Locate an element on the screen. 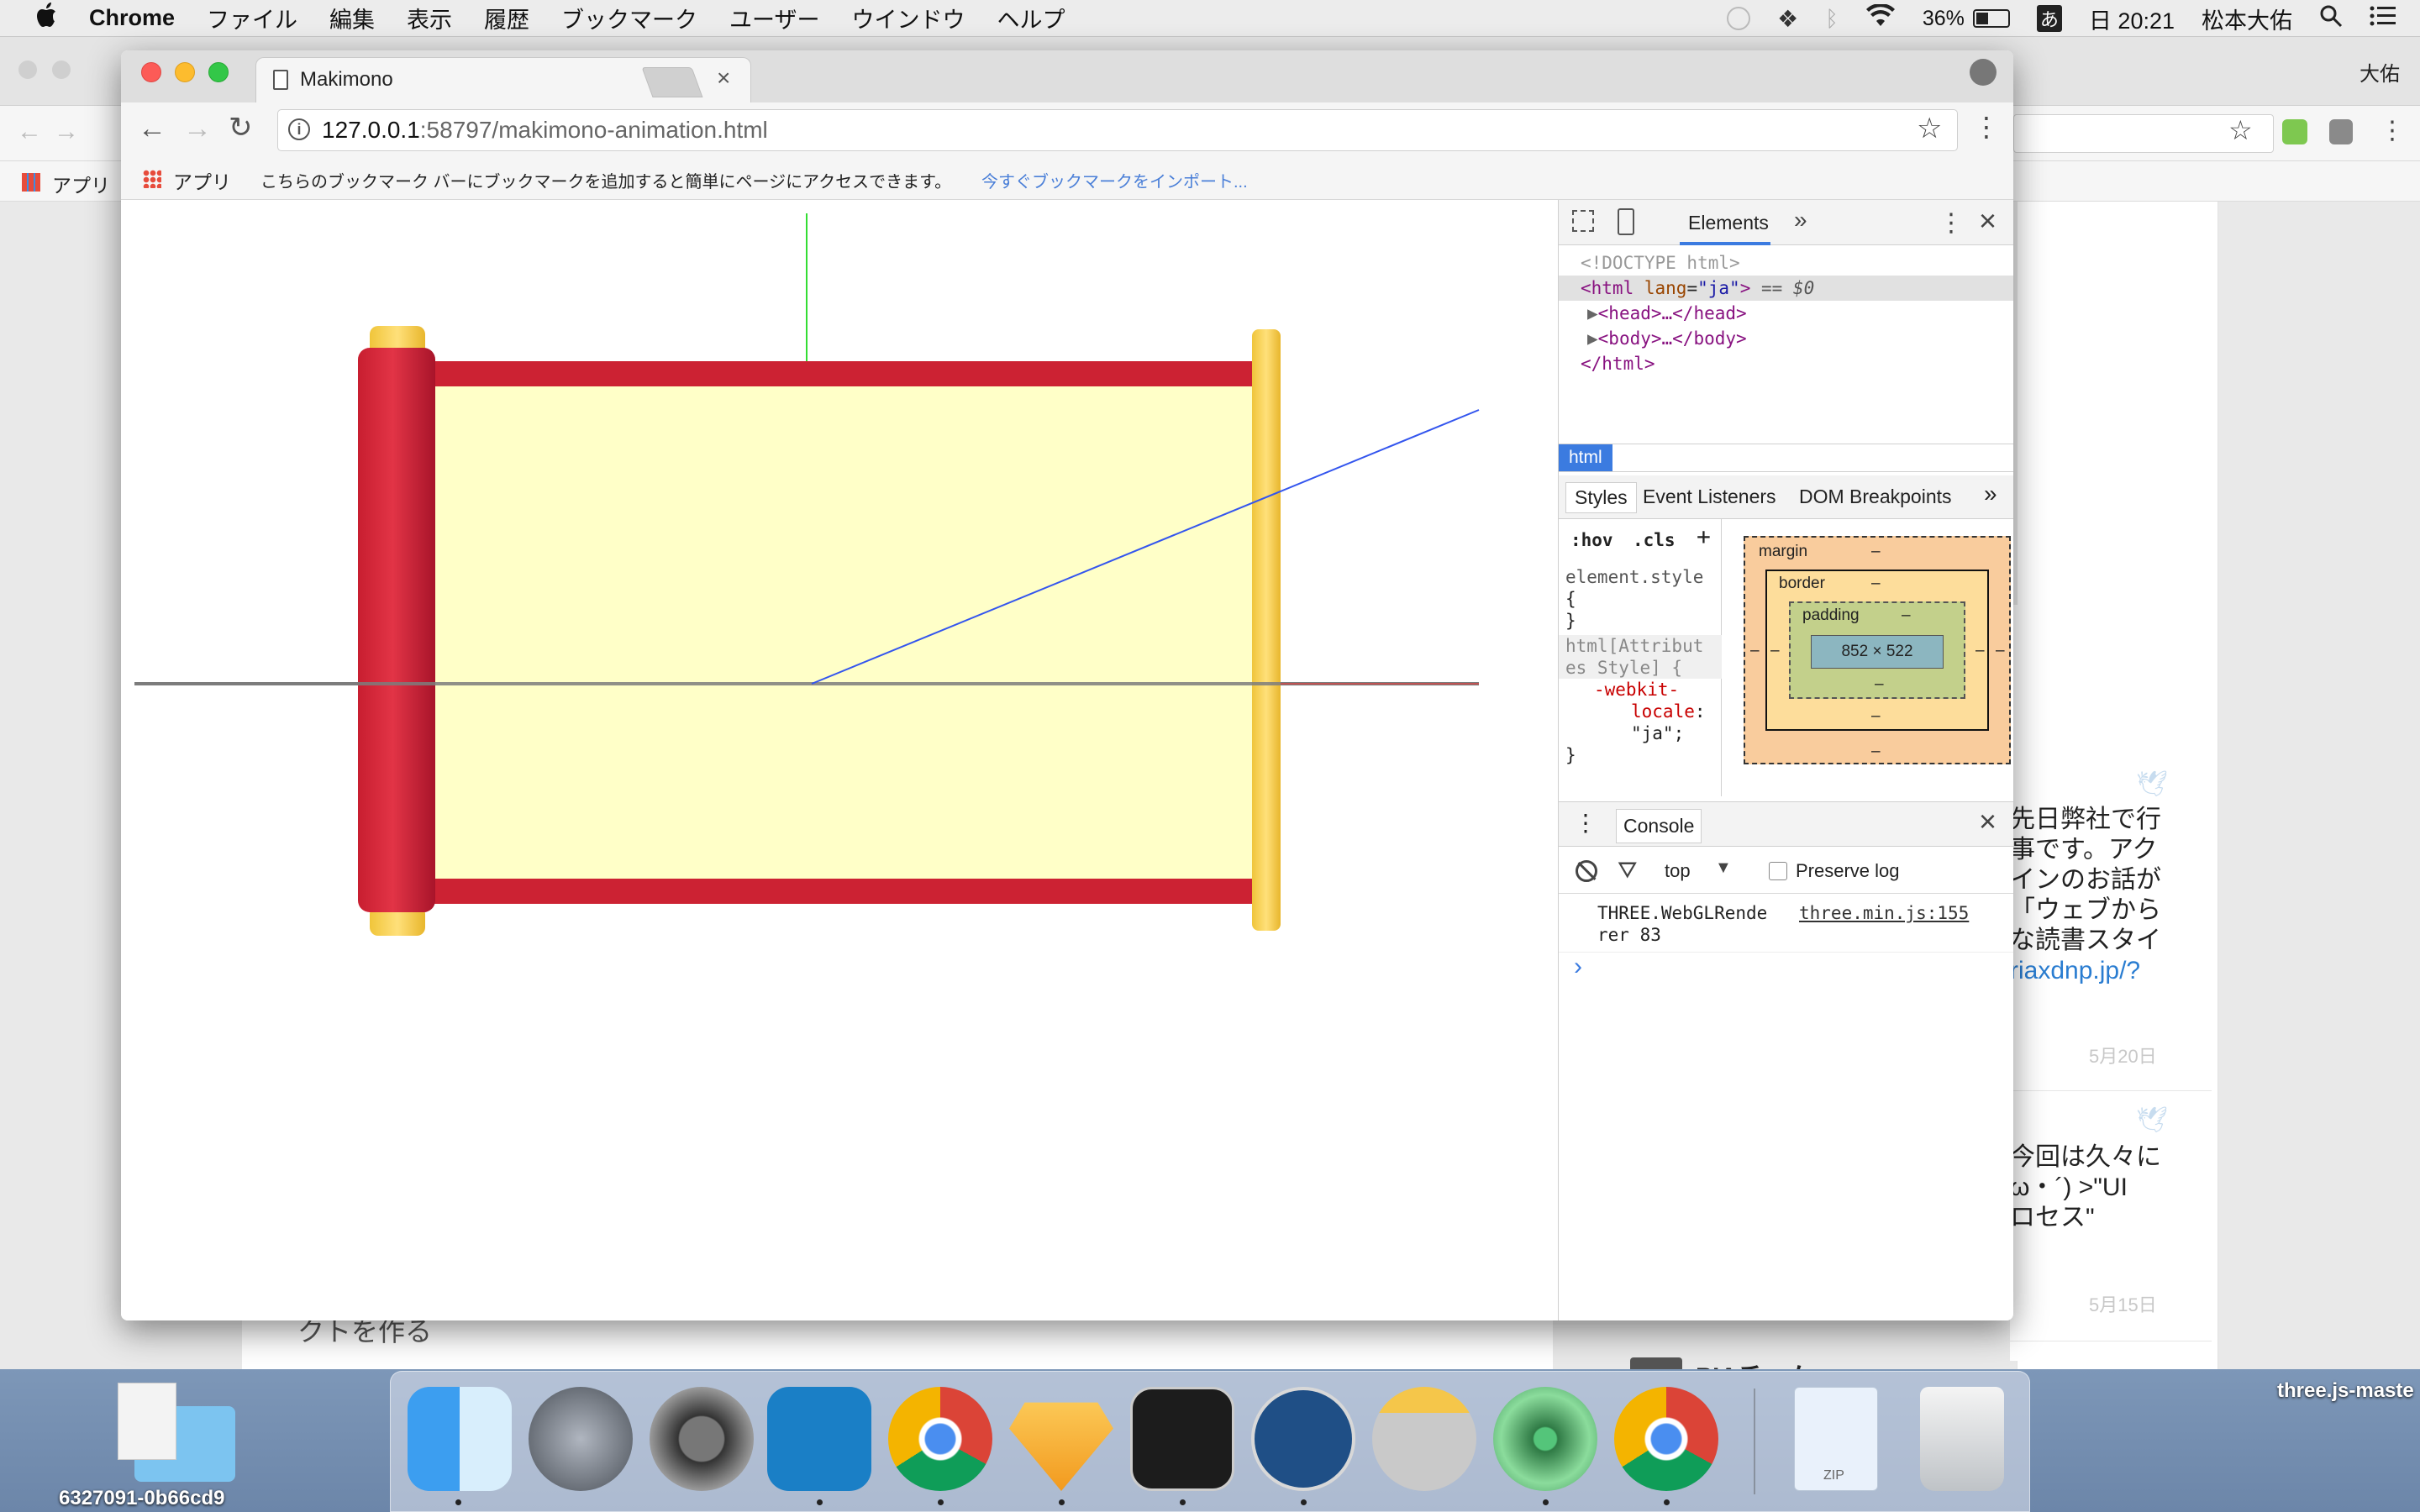 Image resolution: width=2420 pixels, height=1512 pixels. menu-history: 履歴 is located at coordinates (507, 18).